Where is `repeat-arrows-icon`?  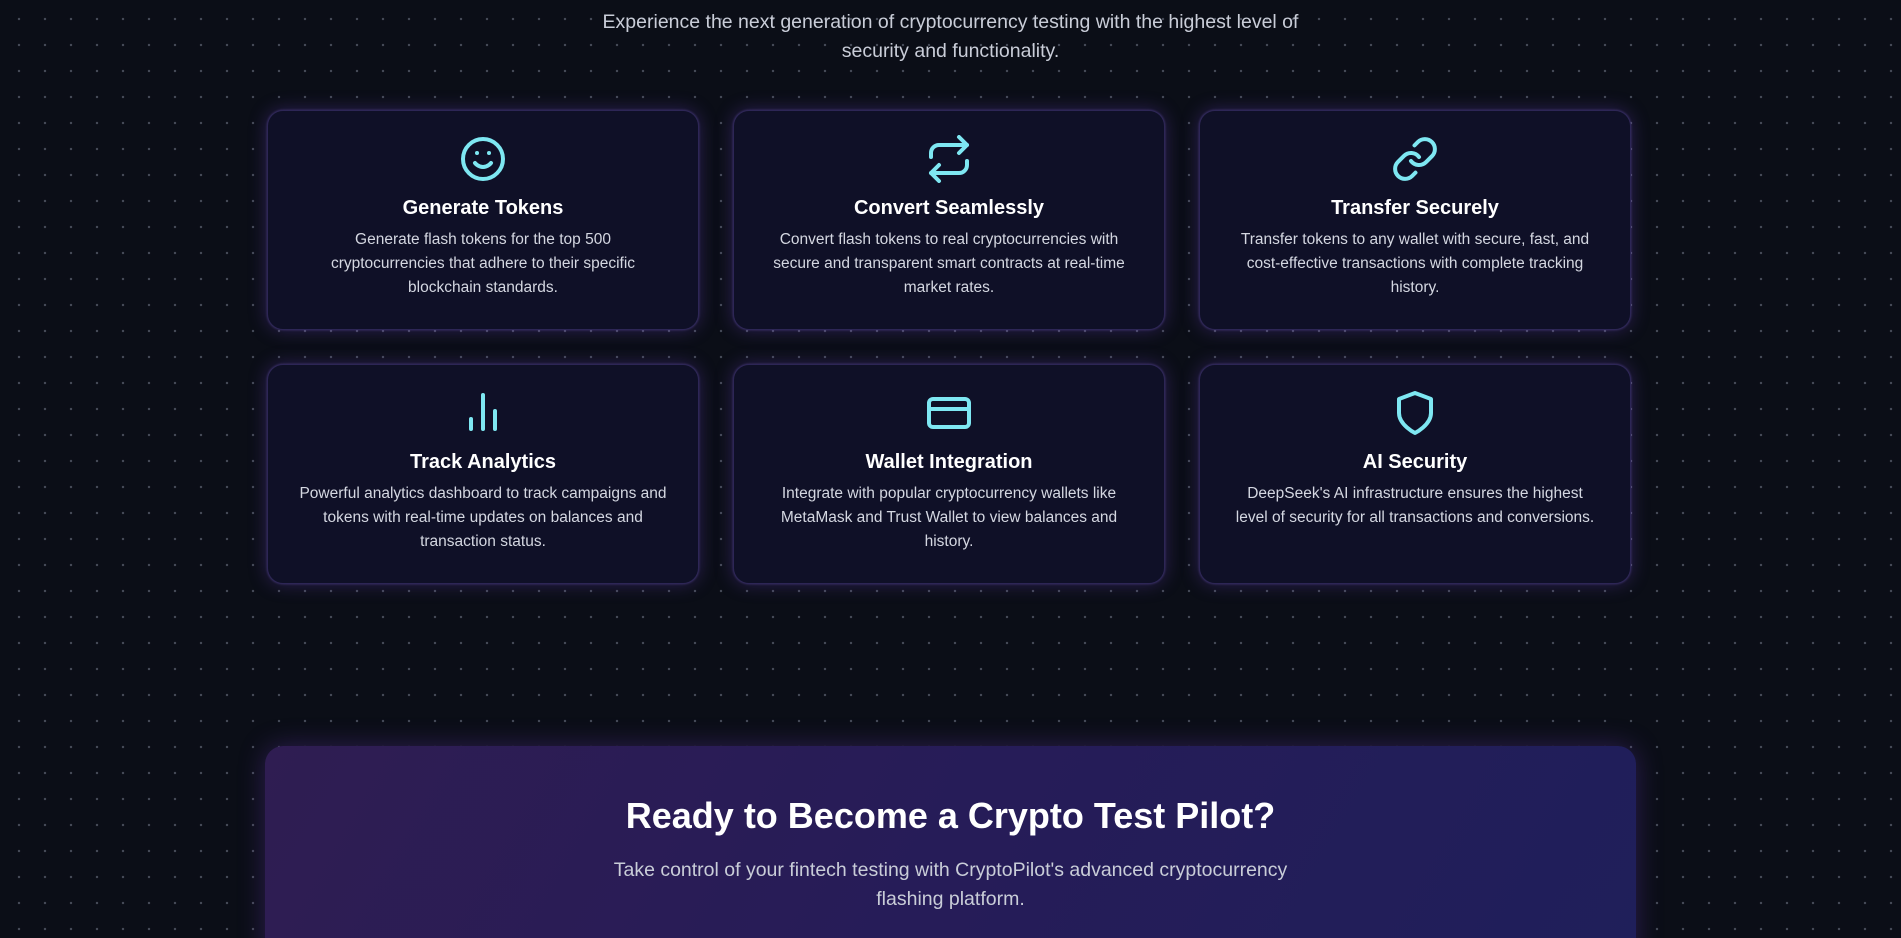
repeat-arrows-icon is located at coordinates (949, 159).